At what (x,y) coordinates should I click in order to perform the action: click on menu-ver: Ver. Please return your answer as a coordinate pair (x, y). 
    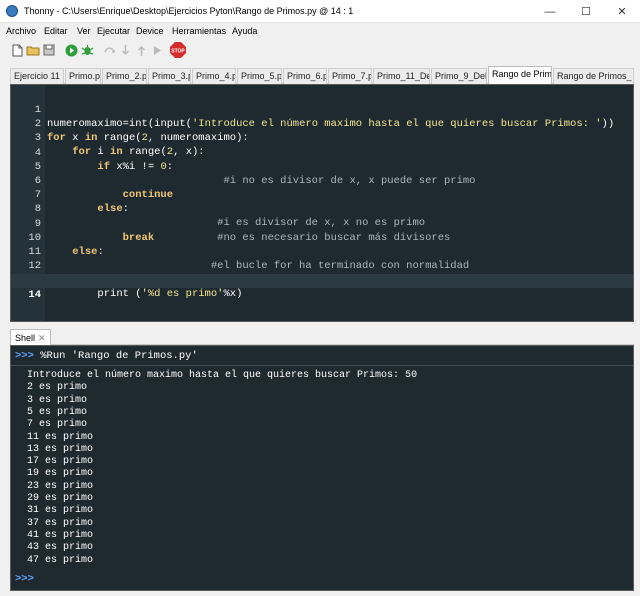
    Looking at the image, I should click on (84, 31).